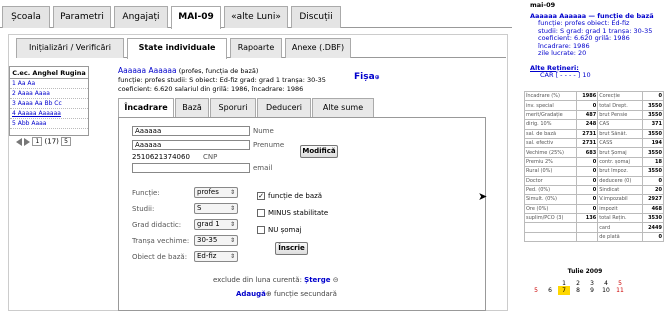  Describe the element at coordinates (192, 108) in the screenshot. I see `tab-baza: Bază` at that location.